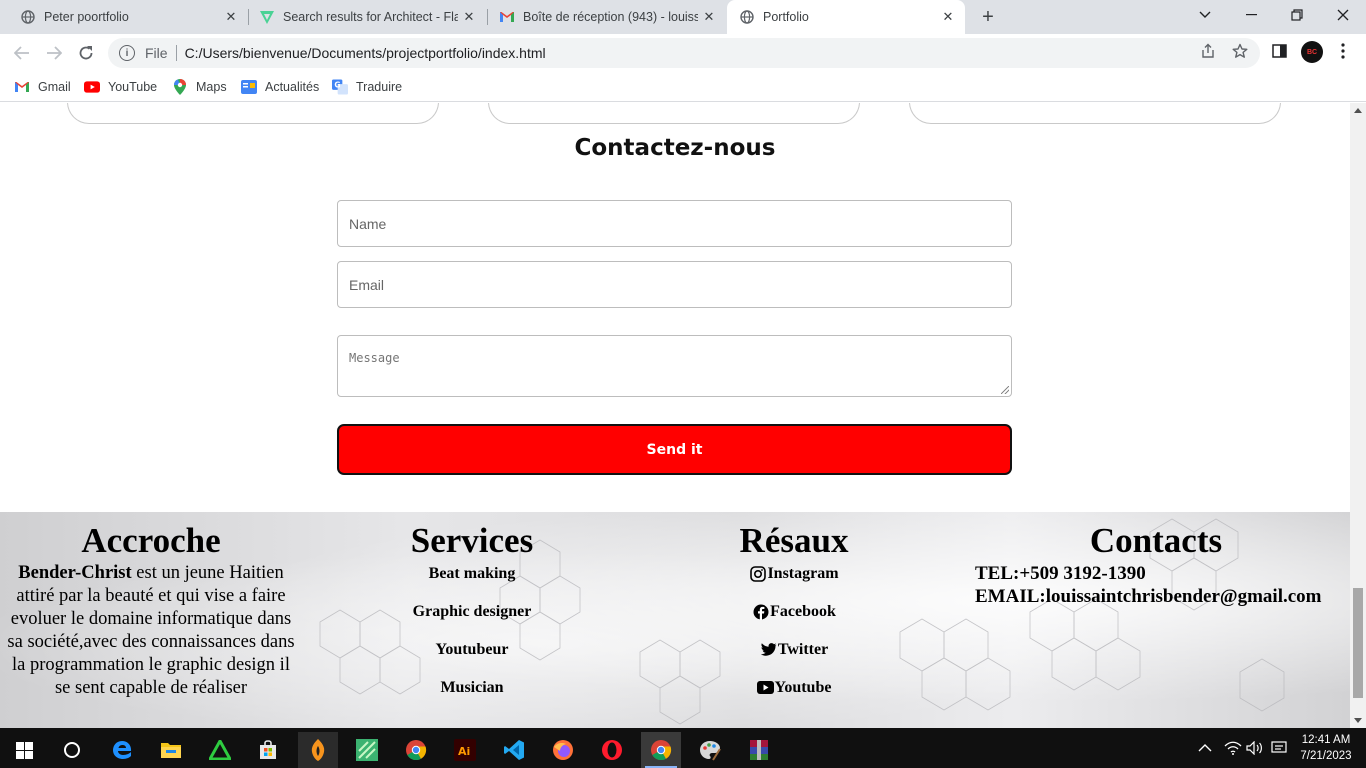 The height and width of the screenshot is (768, 1366). What do you see at coordinates (603, 17) in the screenshot?
I see `tab-gmail-inbox: Boîte de réception (943) - louissa ✕` at bounding box center [603, 17].